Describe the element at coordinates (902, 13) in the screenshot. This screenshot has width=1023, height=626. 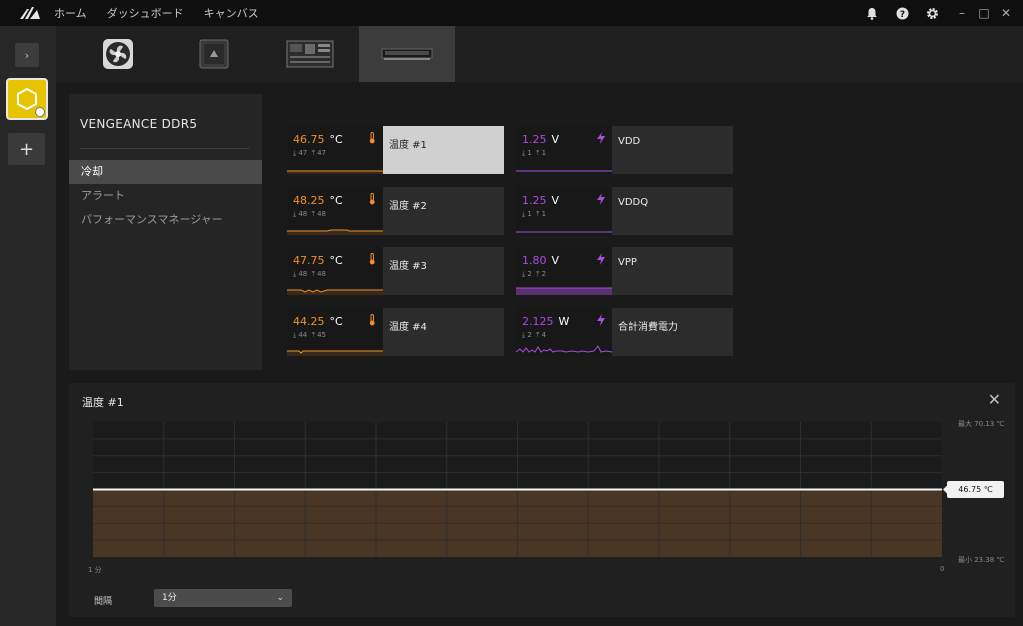
I see `help-icon: ?` at that location.